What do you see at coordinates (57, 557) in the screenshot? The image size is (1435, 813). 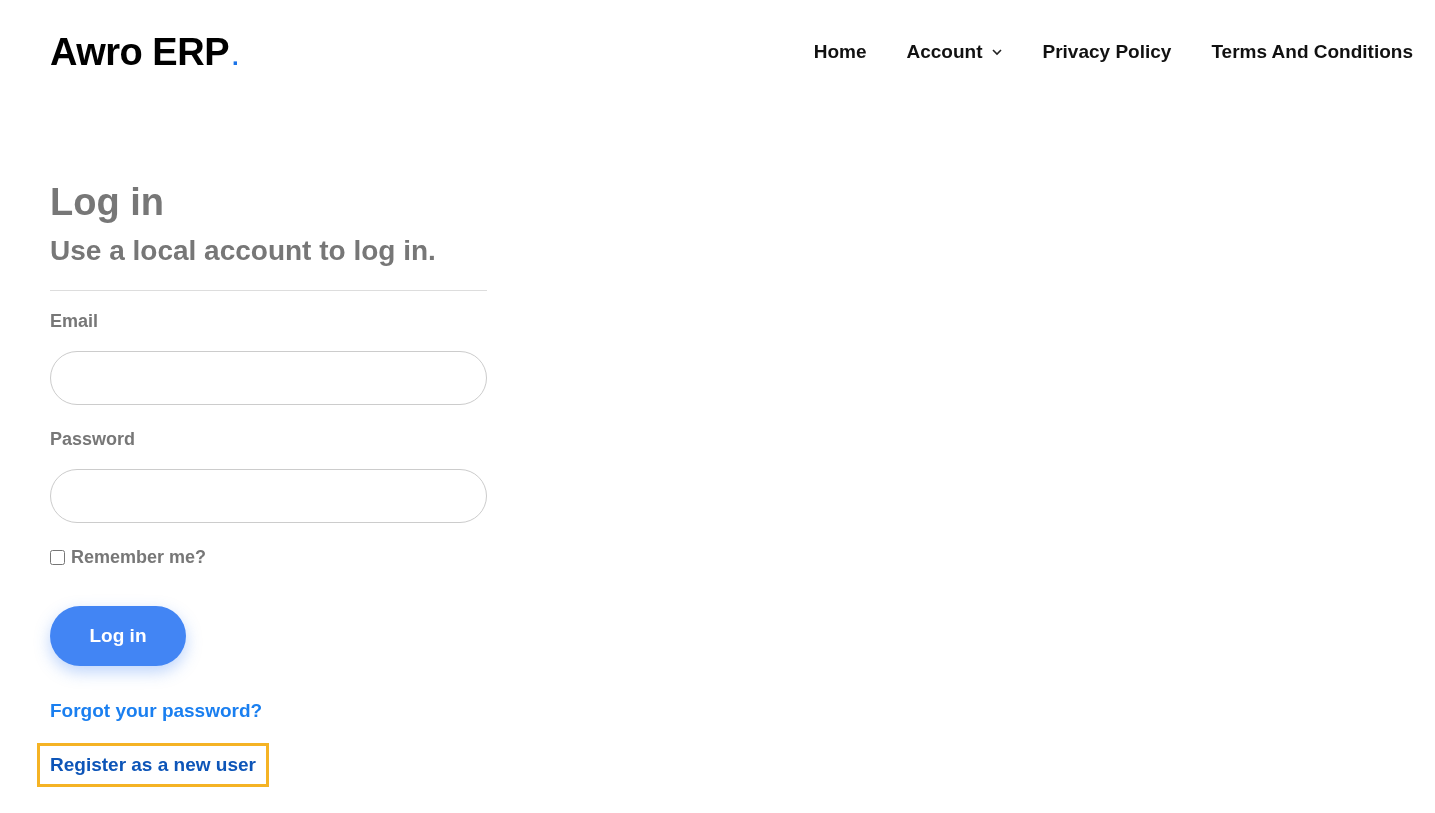 I see `remember-checkbox` at bounding box center [57, 557].